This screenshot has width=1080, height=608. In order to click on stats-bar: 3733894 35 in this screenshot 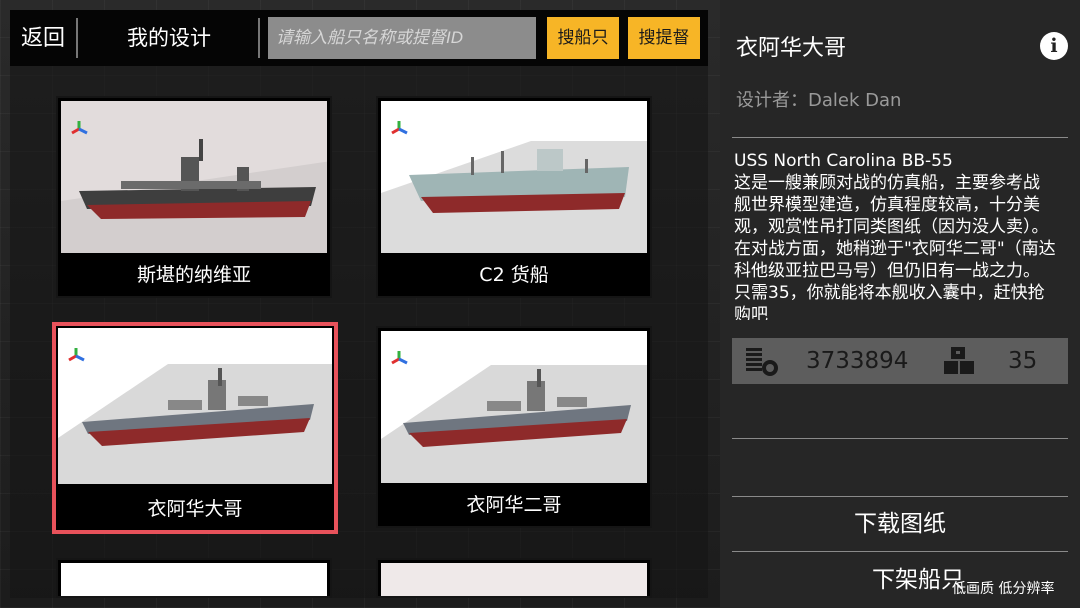, I will do `click(900, 361)`.